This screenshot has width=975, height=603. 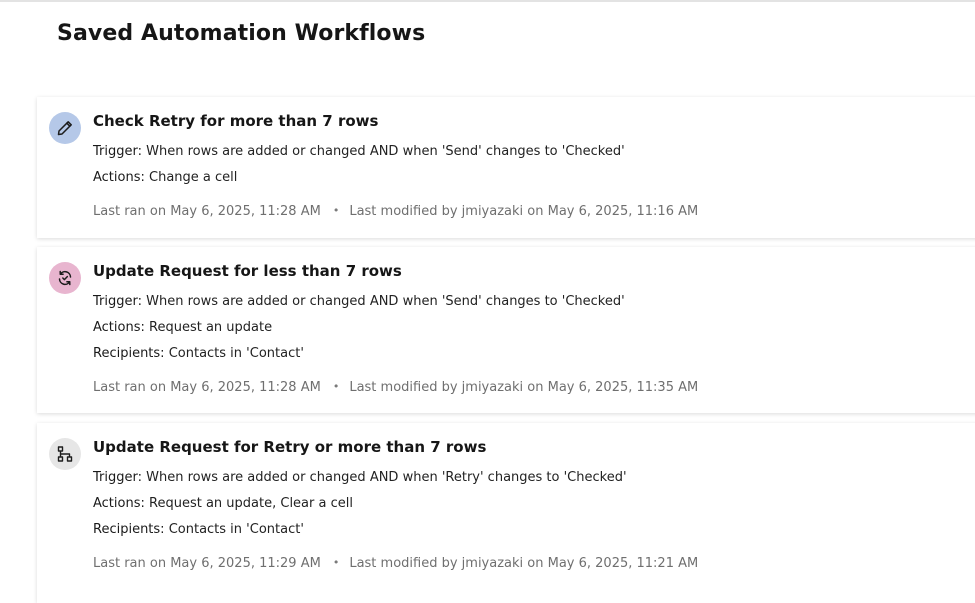 What do you see at coordinates (207, 563) in the screenshot?
I see `last-ran: Last ran on May 6, 2025, 11:29 AM` at bounding box center [207, 563].